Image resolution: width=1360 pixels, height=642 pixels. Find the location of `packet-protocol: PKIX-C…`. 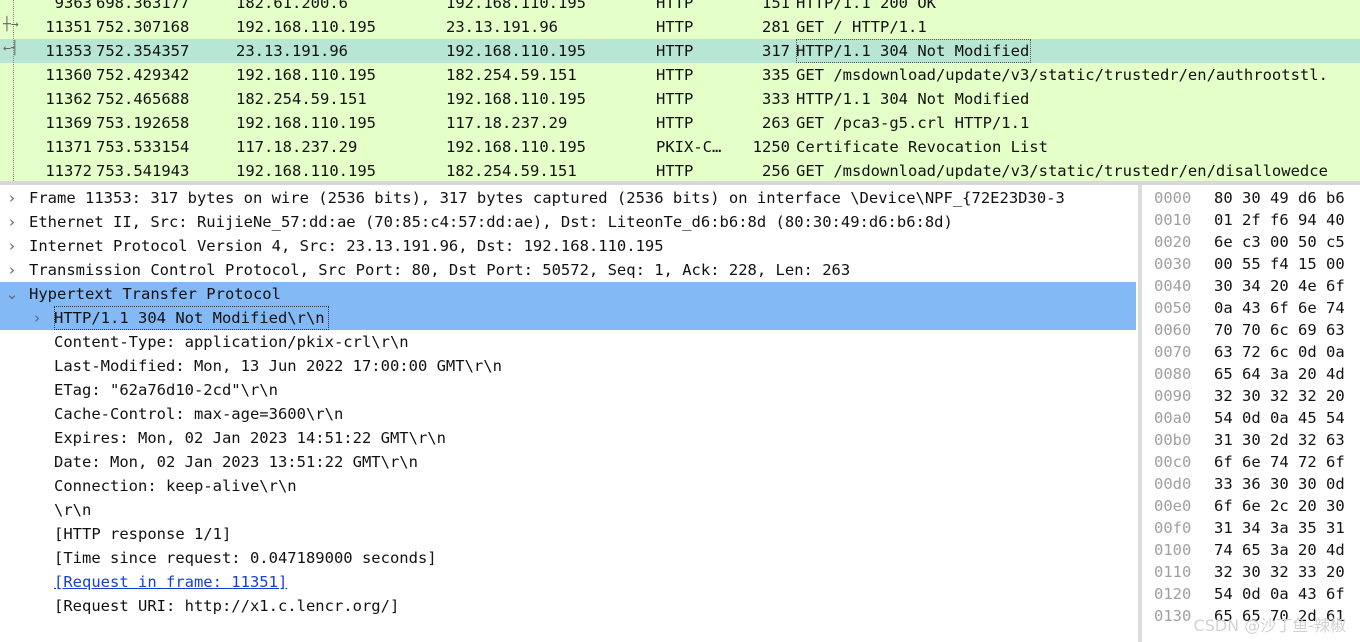

packet-protocol: PKIX-C… is located at coordinates (689, 147).